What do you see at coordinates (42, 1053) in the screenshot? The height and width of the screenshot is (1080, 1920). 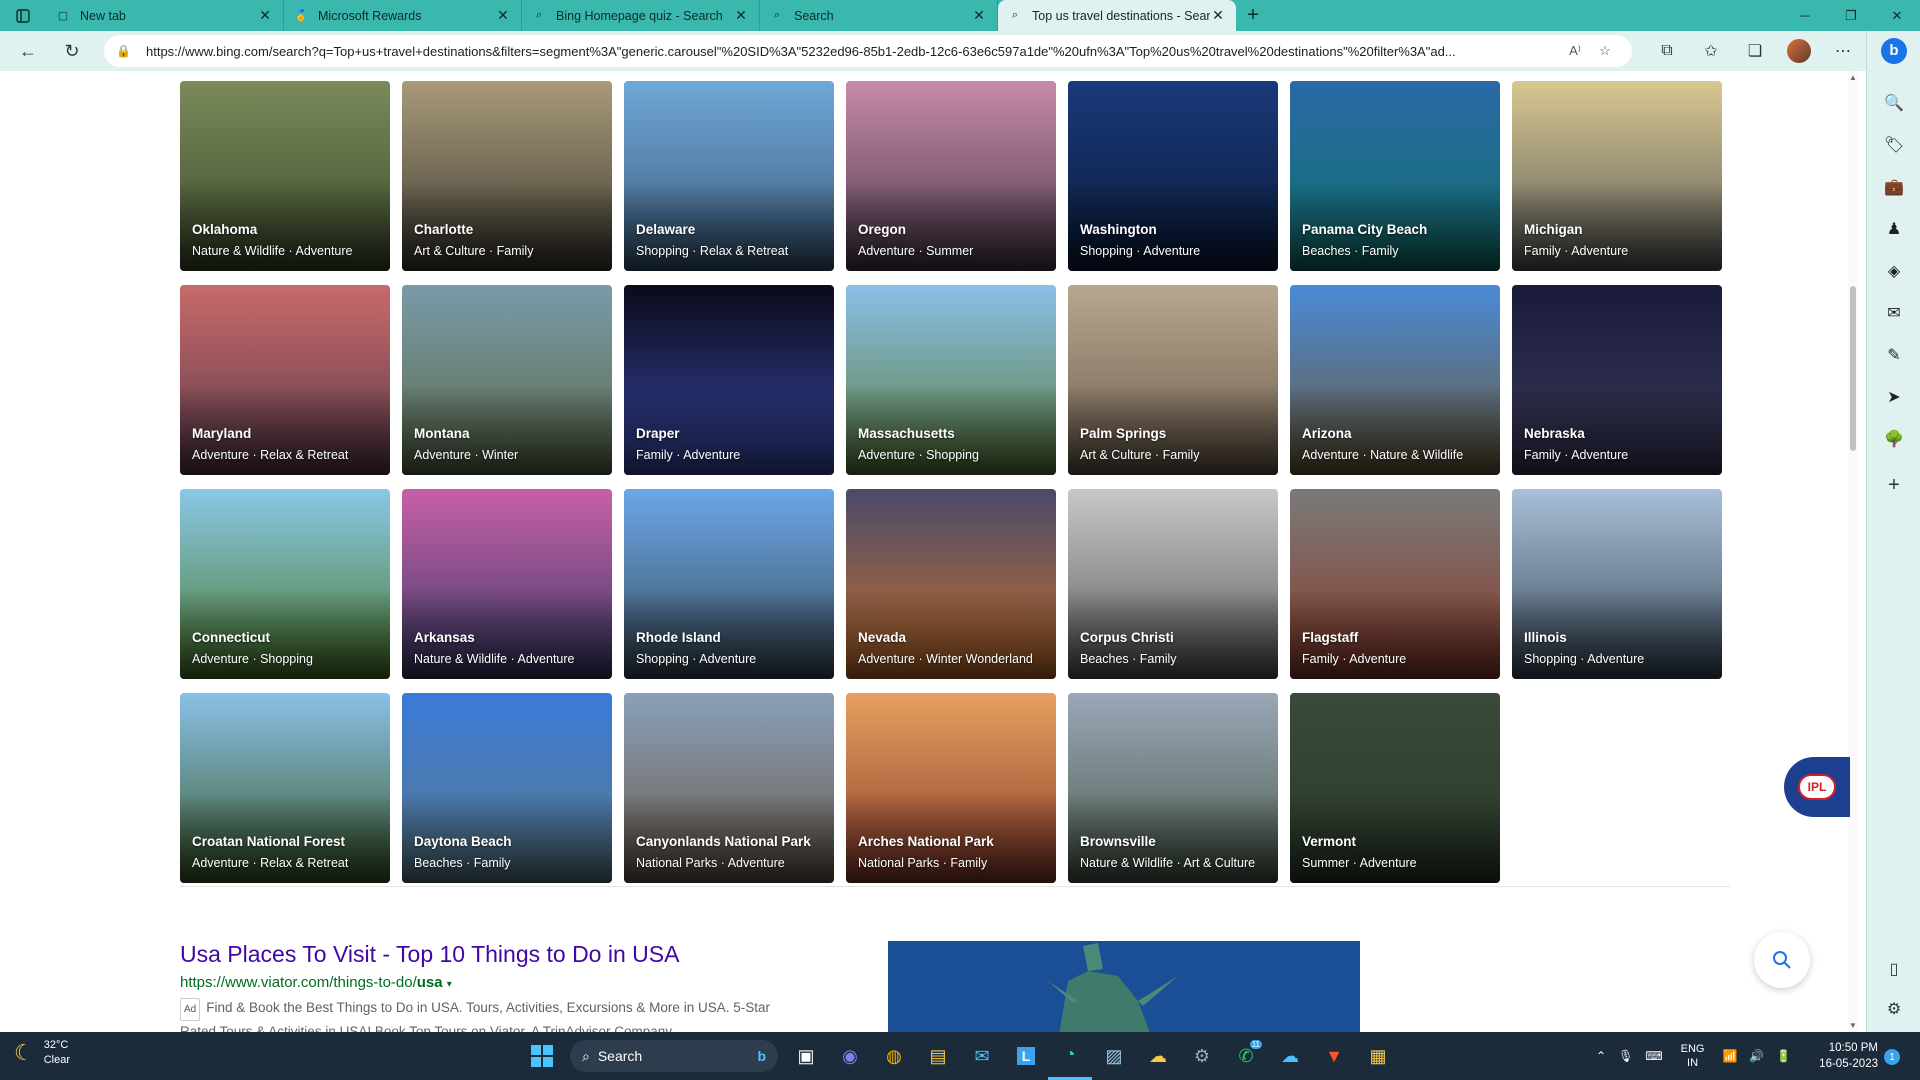 I see `weather-widget: ☾ 32°C Clear` at bounding box center [42, 1053].